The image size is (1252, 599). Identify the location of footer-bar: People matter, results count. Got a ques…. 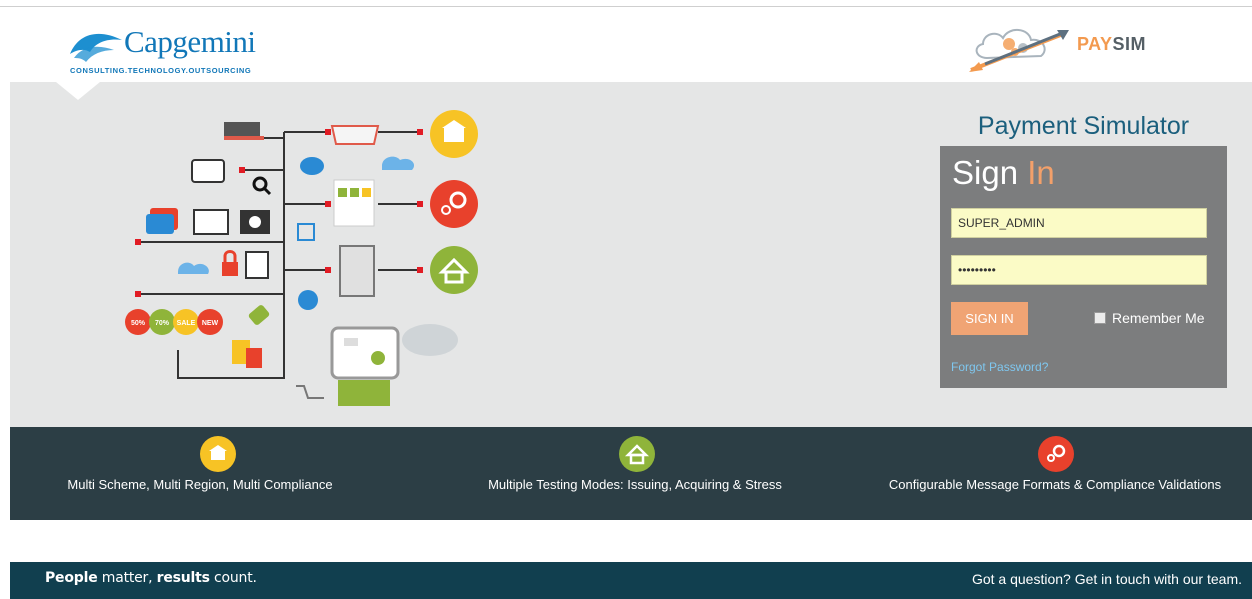
(631, 580).